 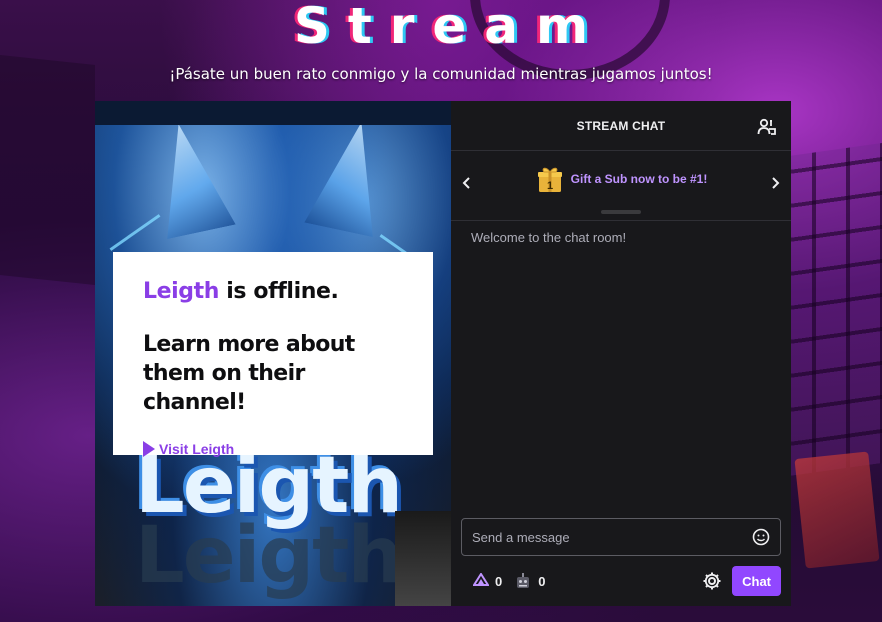 I want to click on visit-channel-link: Visit Leigth, so click(x=273, y=449).